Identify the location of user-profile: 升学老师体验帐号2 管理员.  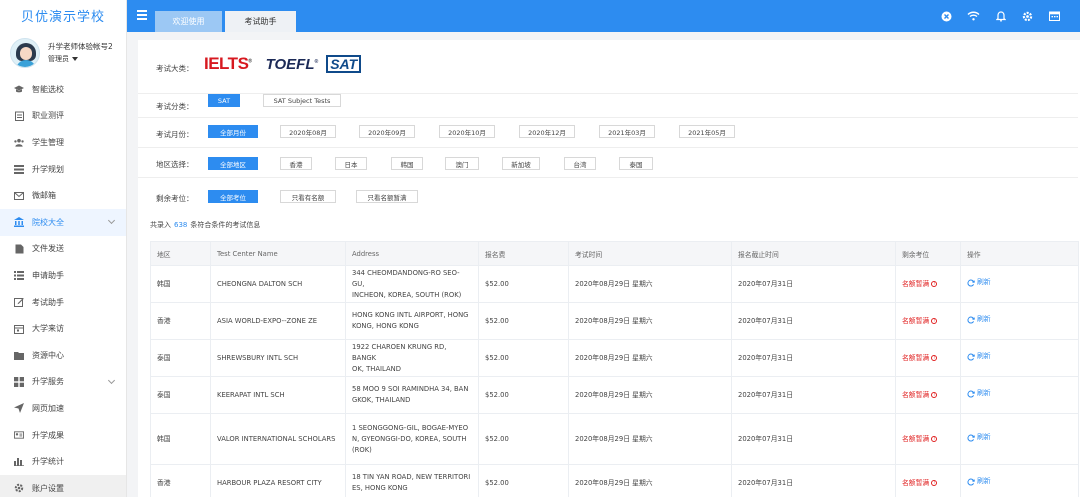
(63, 53).